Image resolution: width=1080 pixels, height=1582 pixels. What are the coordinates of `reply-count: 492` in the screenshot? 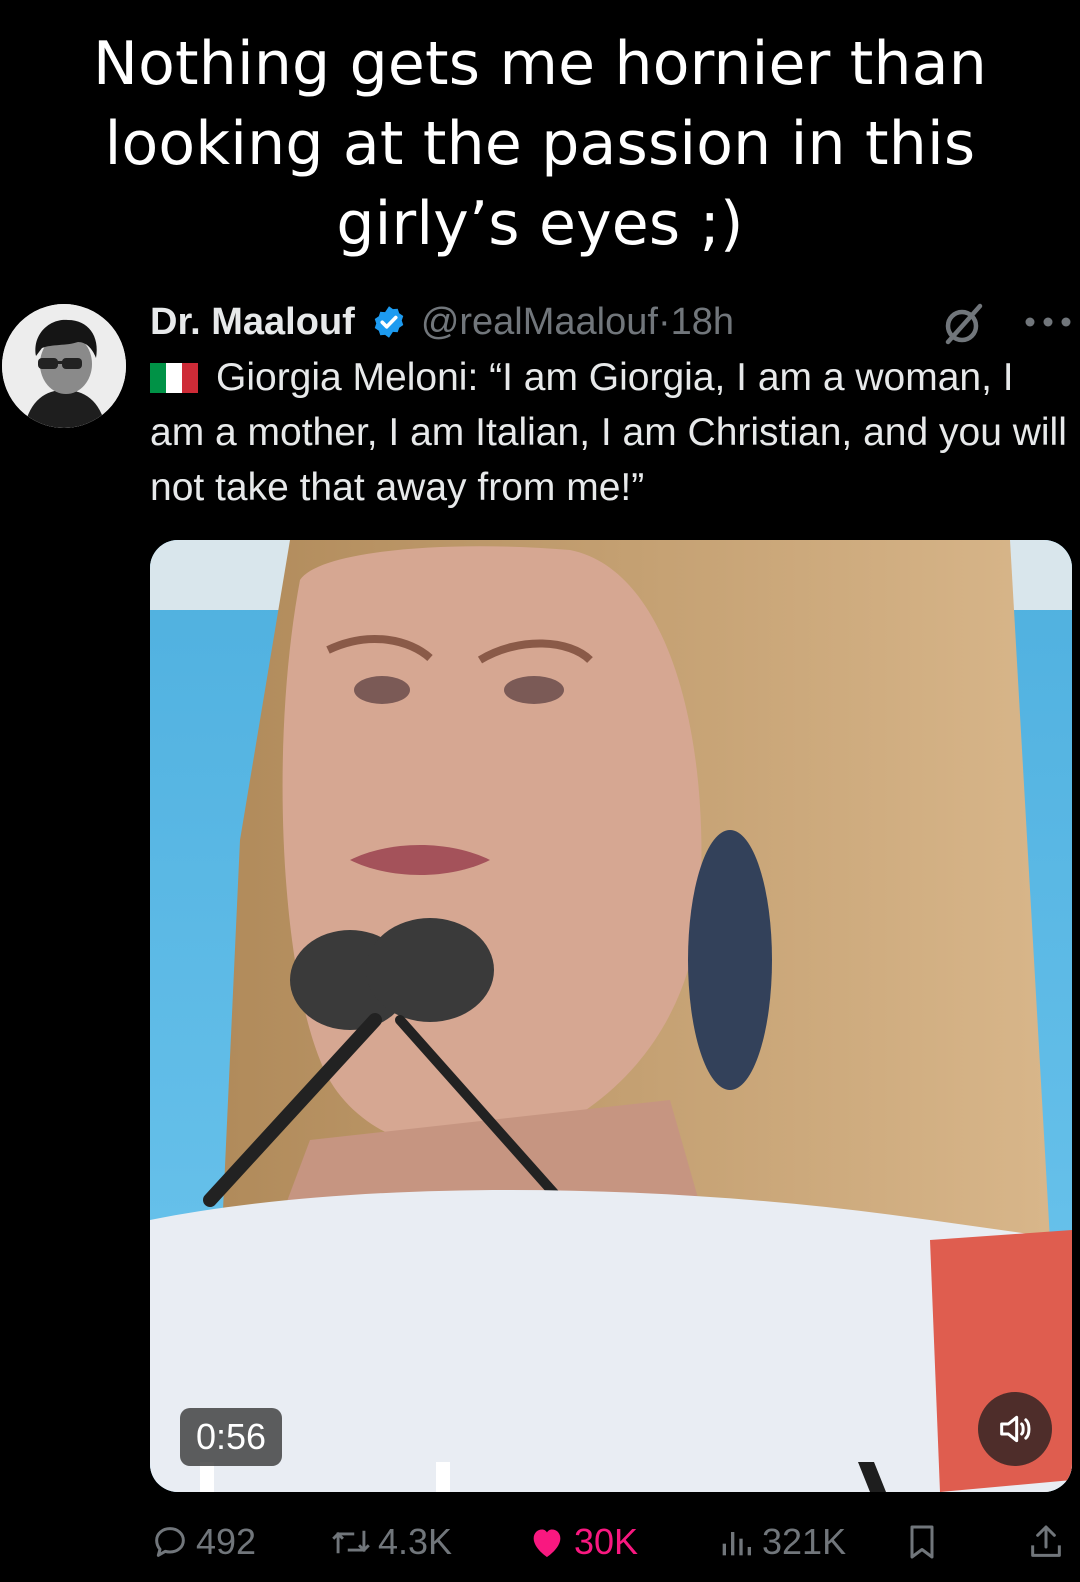 It's located at (226, 1541).